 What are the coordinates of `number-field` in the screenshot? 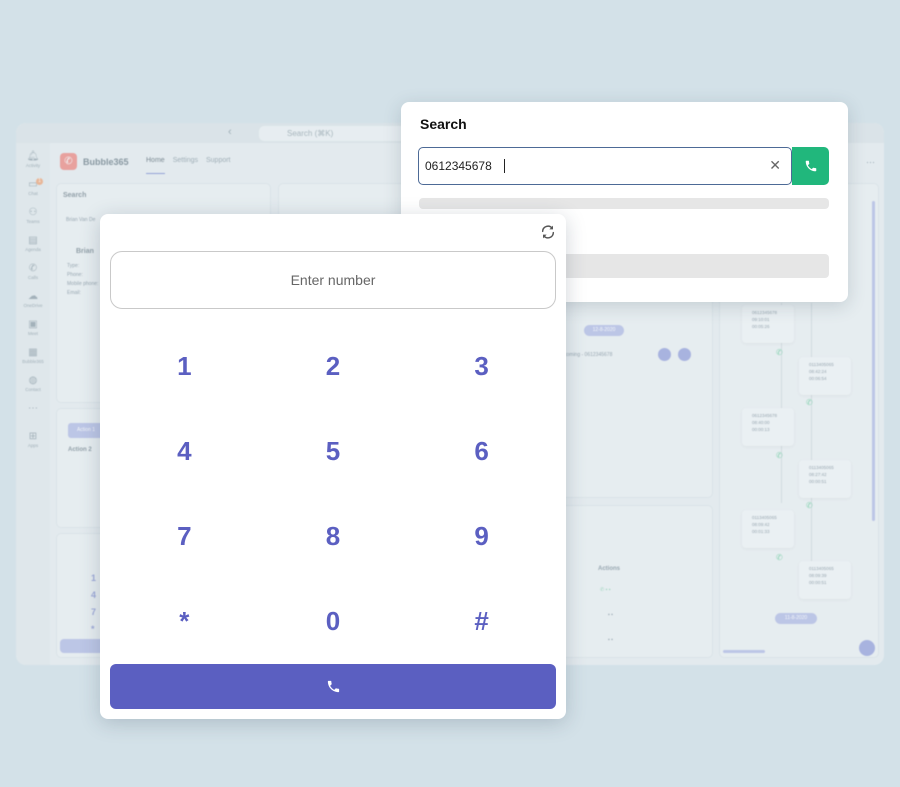 It's located at (333, 280).